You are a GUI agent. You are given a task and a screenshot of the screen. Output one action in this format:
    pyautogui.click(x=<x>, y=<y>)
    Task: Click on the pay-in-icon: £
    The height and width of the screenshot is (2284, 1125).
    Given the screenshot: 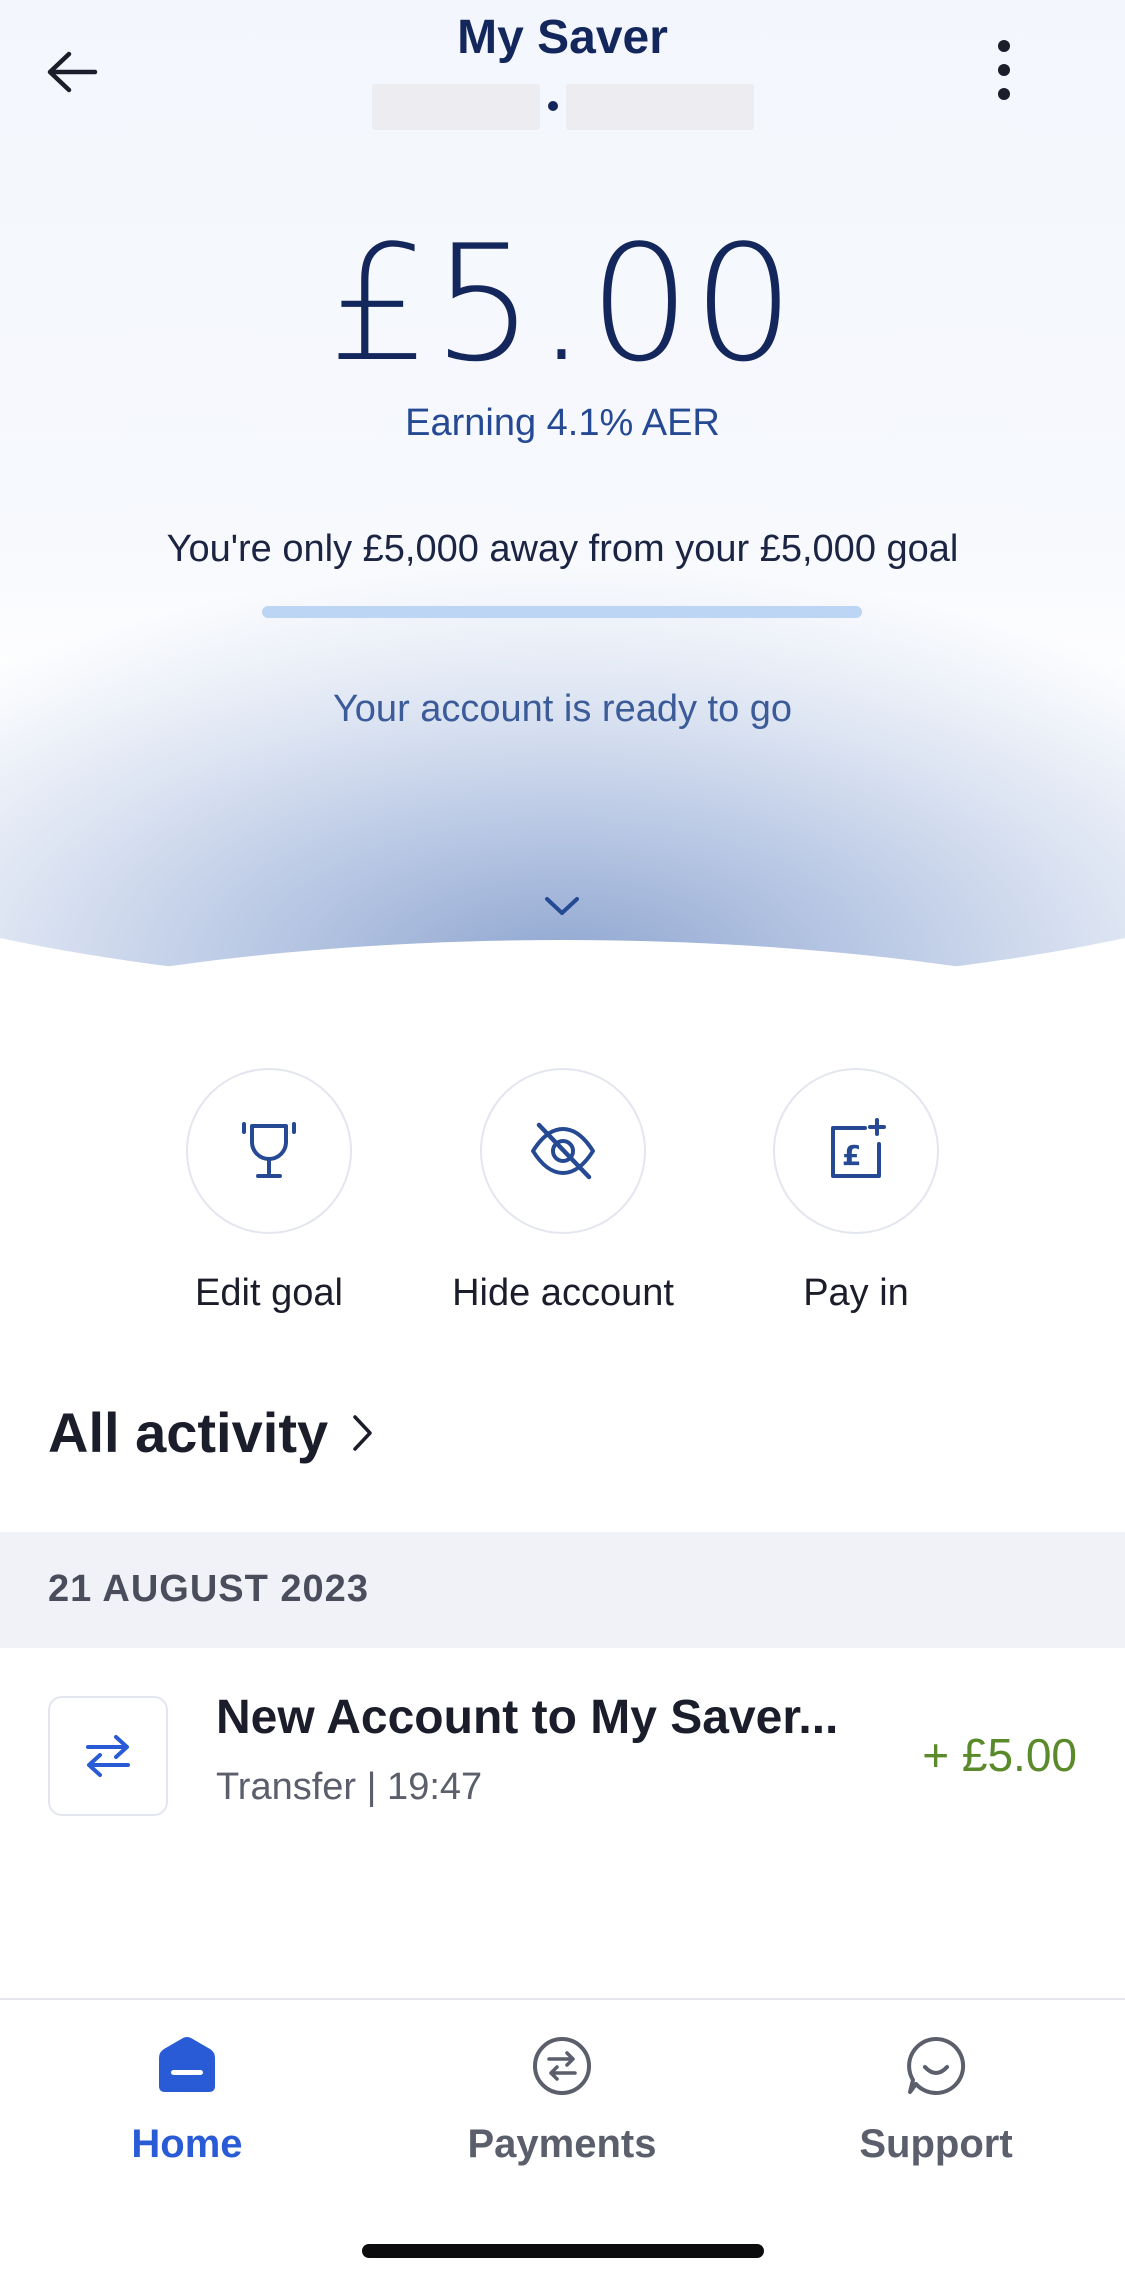 What is the action you would take?
    pyautogui.click(x=858, y=1148)
    